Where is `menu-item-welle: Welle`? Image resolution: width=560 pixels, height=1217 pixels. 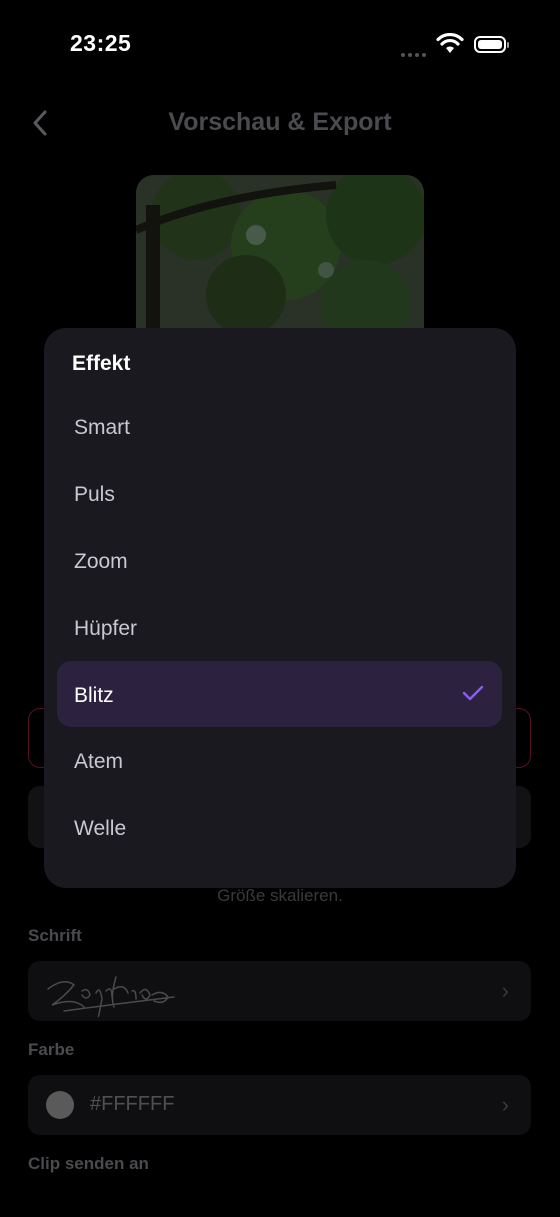 menu-item-welle: Welle is located at coordinates (100, 829).